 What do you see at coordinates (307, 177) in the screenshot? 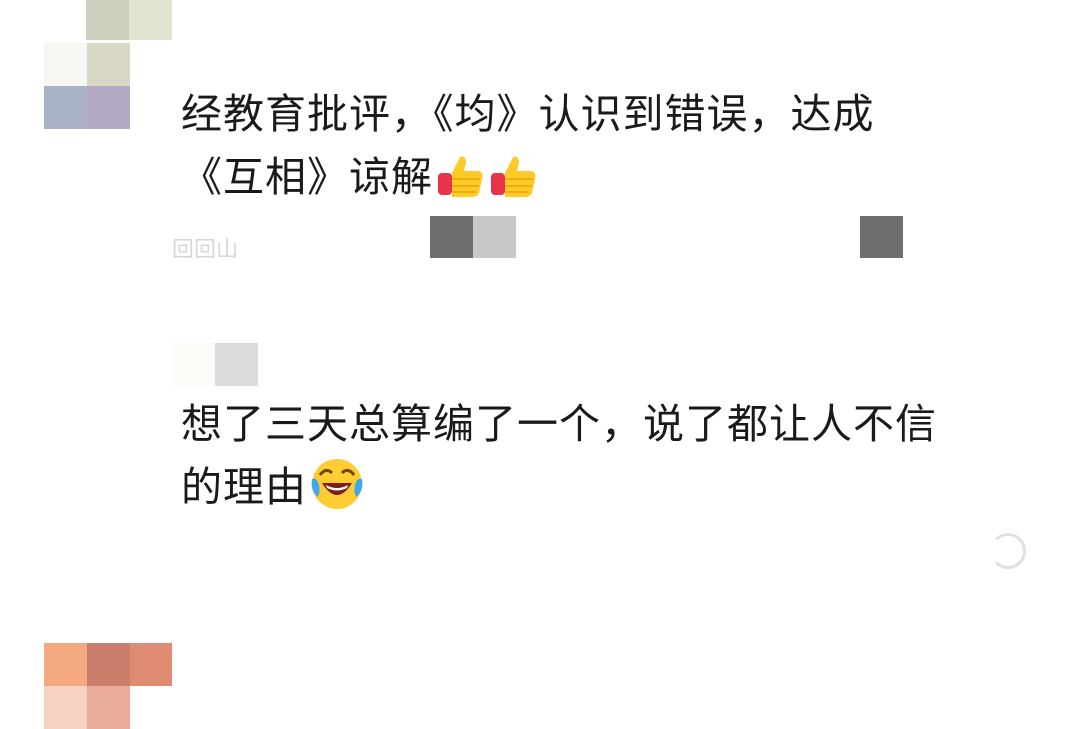
I see `comment-text-line-2: 《互相》谅解` at bounding box center [307, 177].